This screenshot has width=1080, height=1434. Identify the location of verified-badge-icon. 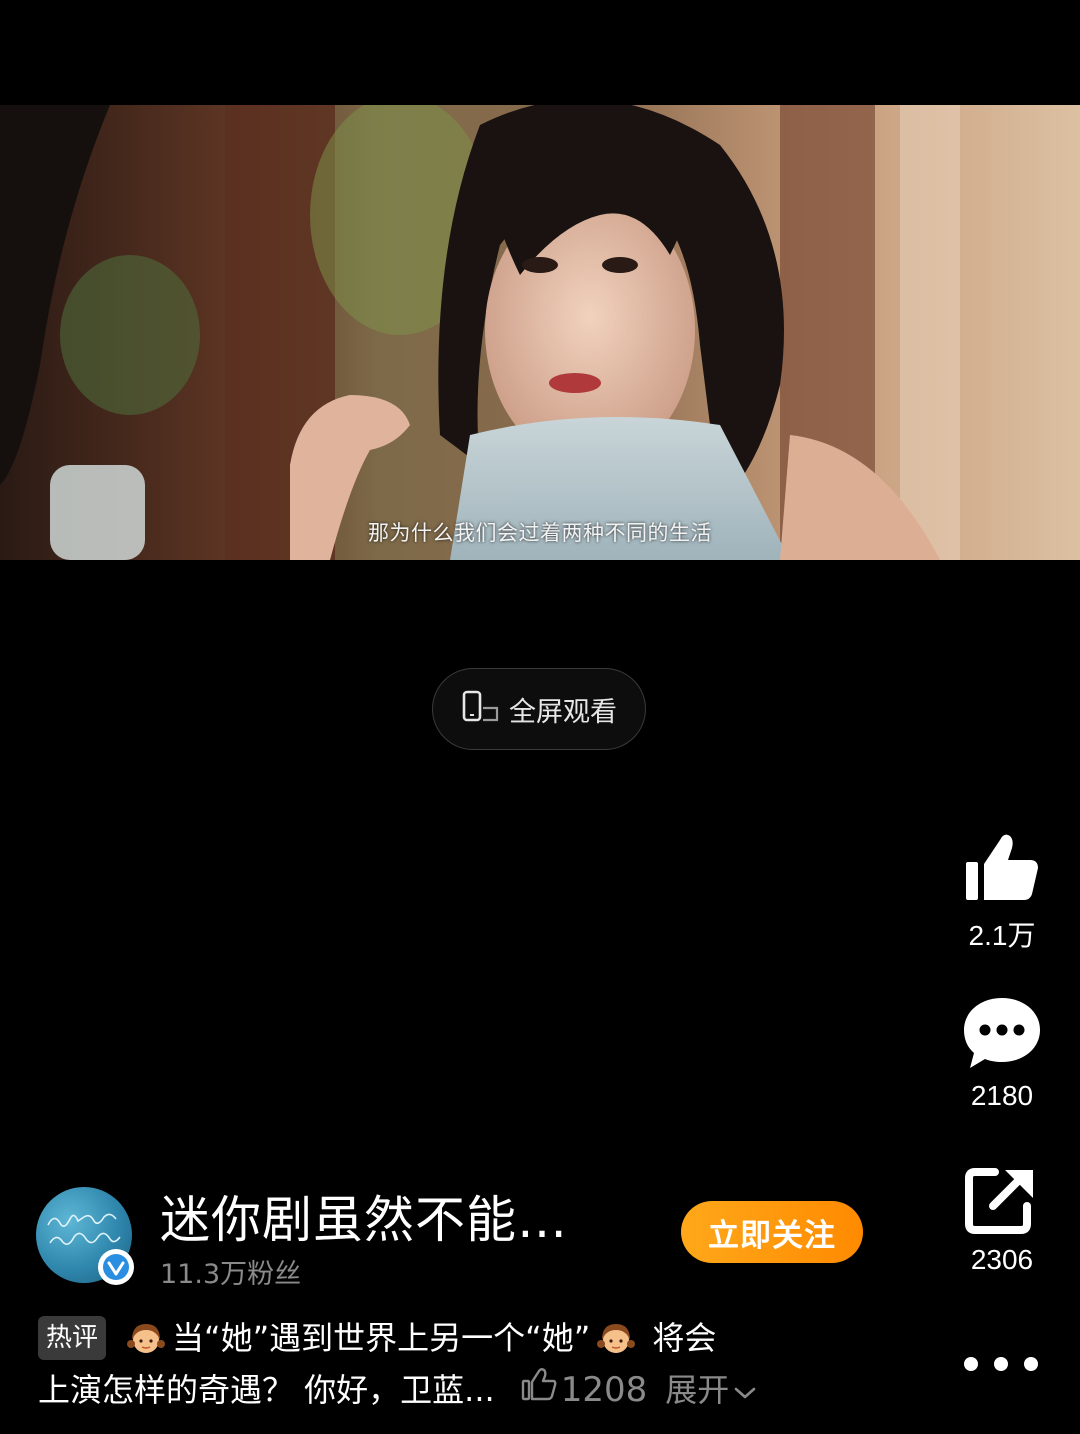
(116, 1267).